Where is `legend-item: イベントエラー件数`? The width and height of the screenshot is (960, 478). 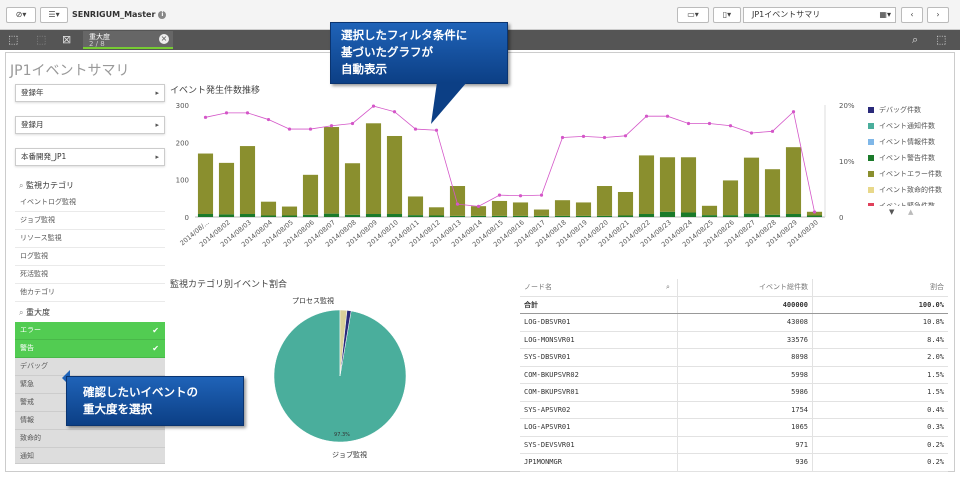
legend-item: イベントエラー件数 is located at coordinates (905, 174).